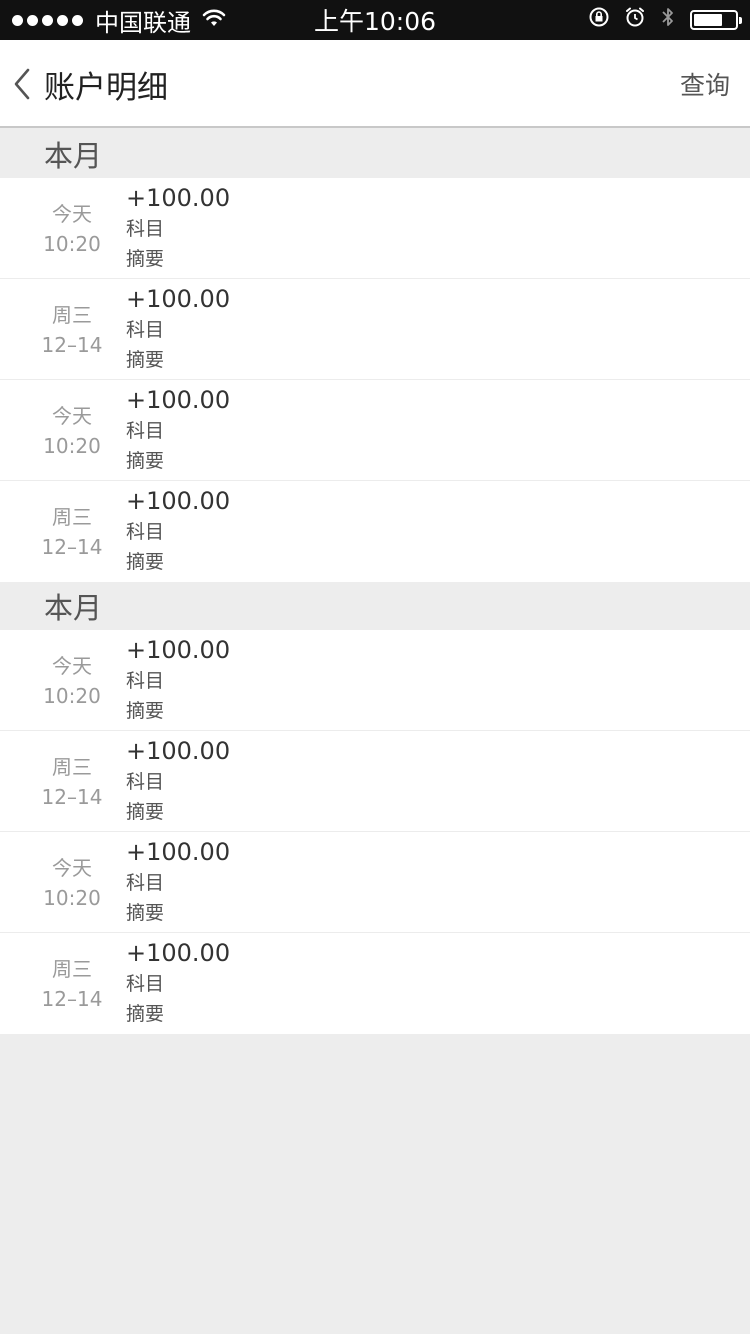  What do you see at coordinates (106, 87) in the screenshot?
I see `page-title: 账户明细` at bounding box center [106, 87].